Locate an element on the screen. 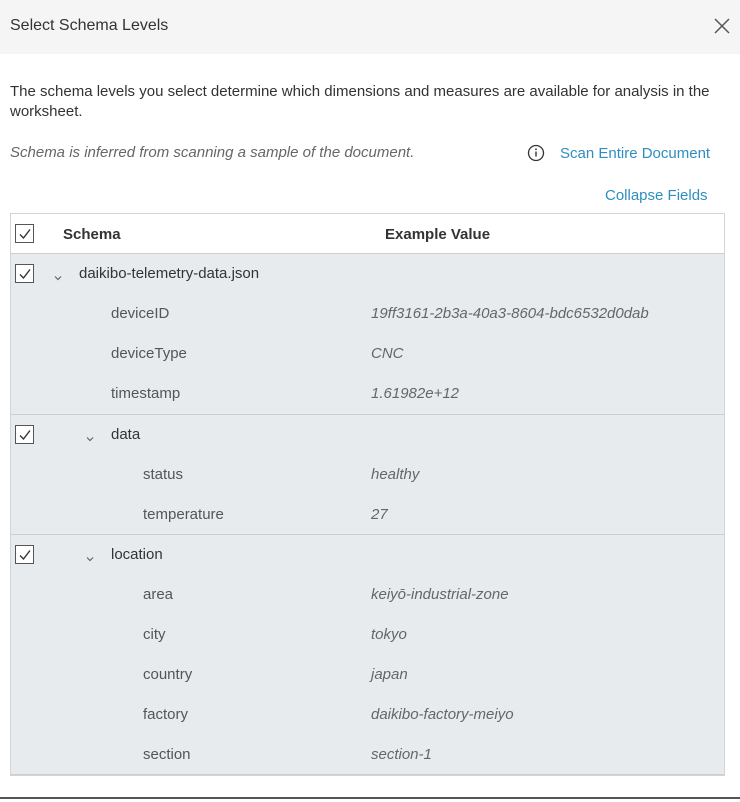  schema-group-data: data status healthy temperature 27 is located at coordinates (367, 475).